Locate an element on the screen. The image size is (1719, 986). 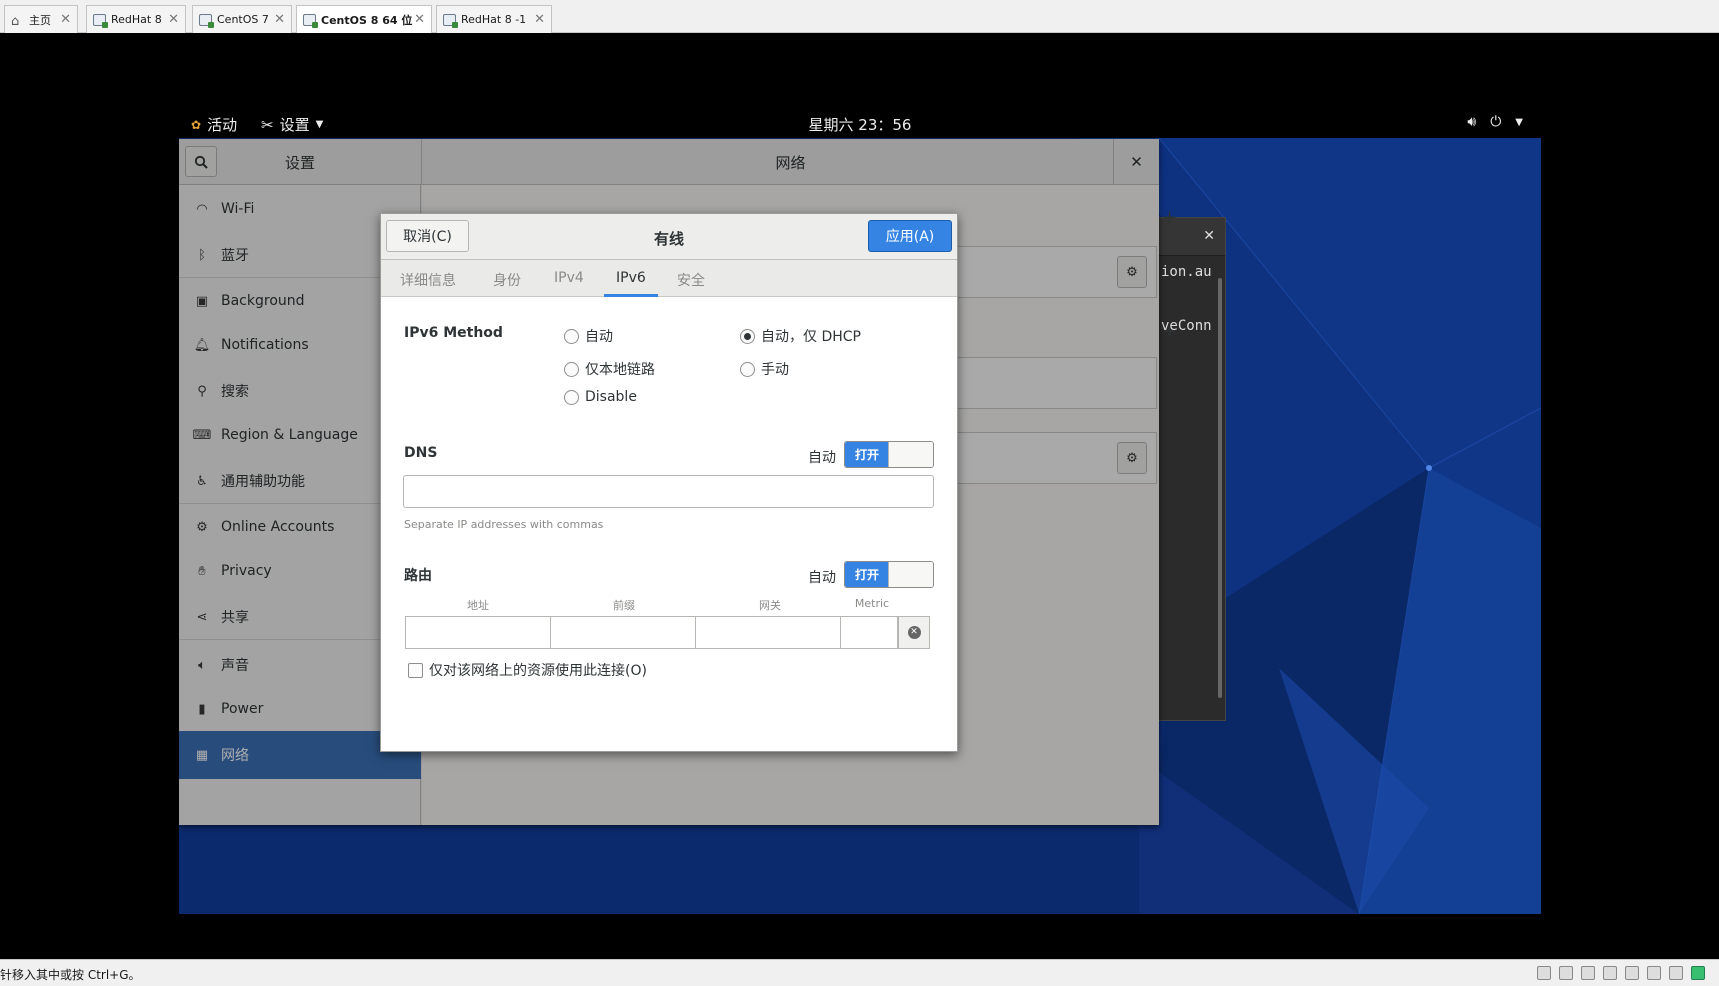
route-delete-button: ✕ is located at coordinates (914, 632).